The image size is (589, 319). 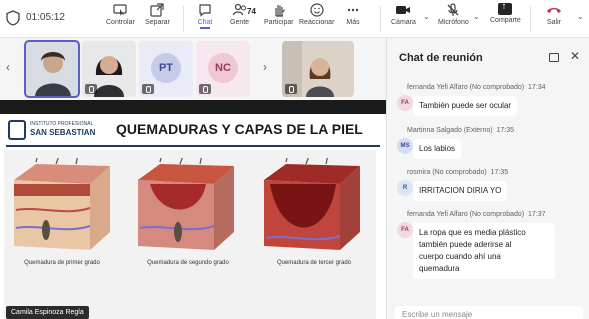 I want to click on raise-hand-button: Participar, so click(x=279, y=14).